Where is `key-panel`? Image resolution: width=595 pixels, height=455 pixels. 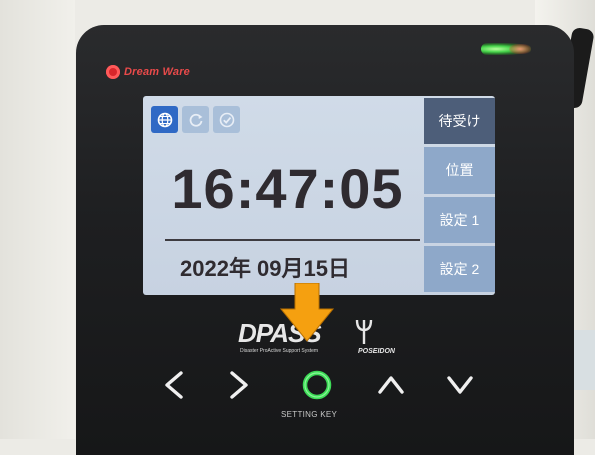 key-panel is located at coordinates (314, 387).